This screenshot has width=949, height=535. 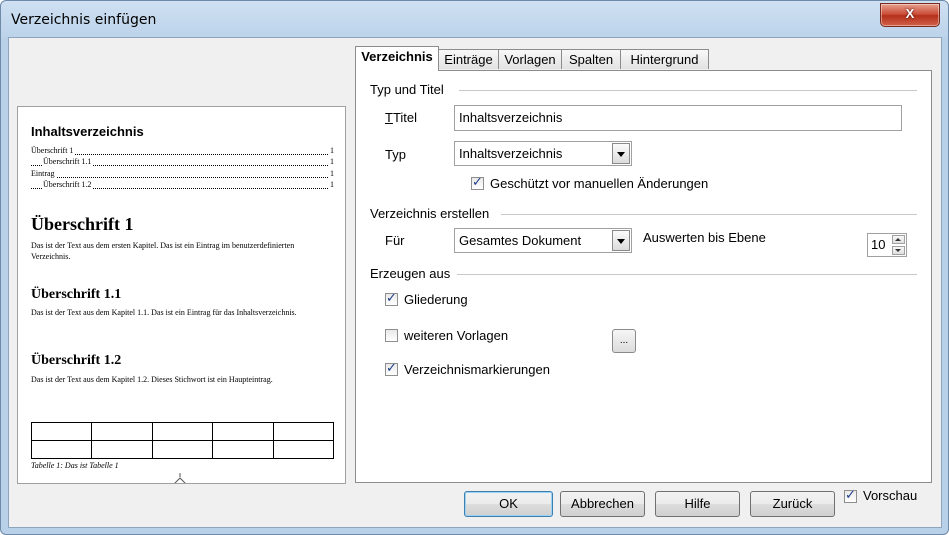 What do you see at coordinates (602, 504) in the screenshot?
I see `cancel-button: Abbrechen` at bounding box center [602, 504].